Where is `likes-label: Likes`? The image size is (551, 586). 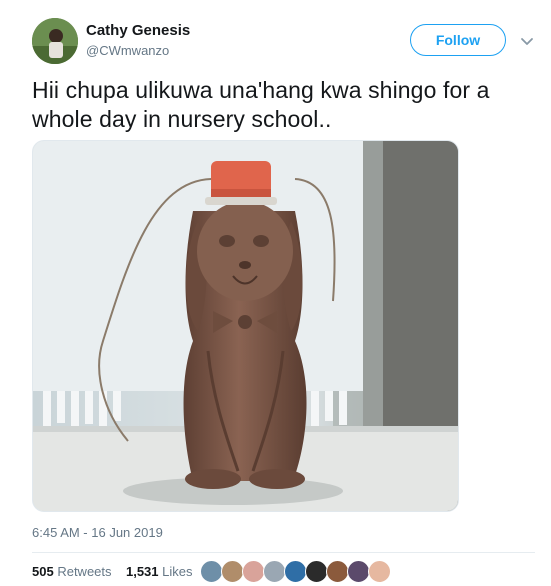 likes-label: Likes is located at coordinates (177, 571).